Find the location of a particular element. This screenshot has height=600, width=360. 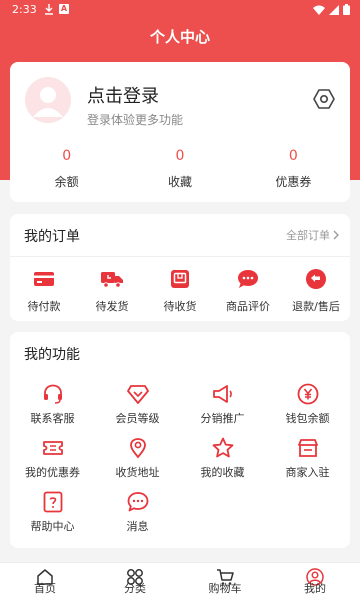

stat-label: 余额 is located at coordinates (66, 182).